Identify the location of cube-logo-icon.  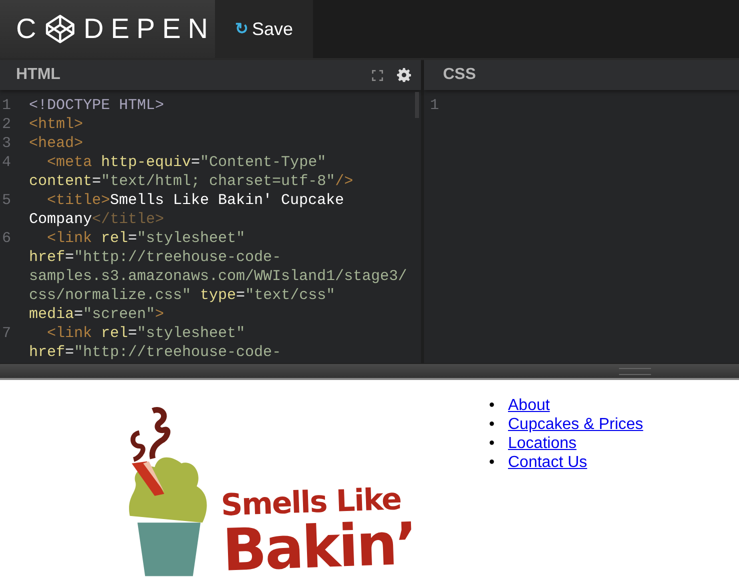
(60, 29).